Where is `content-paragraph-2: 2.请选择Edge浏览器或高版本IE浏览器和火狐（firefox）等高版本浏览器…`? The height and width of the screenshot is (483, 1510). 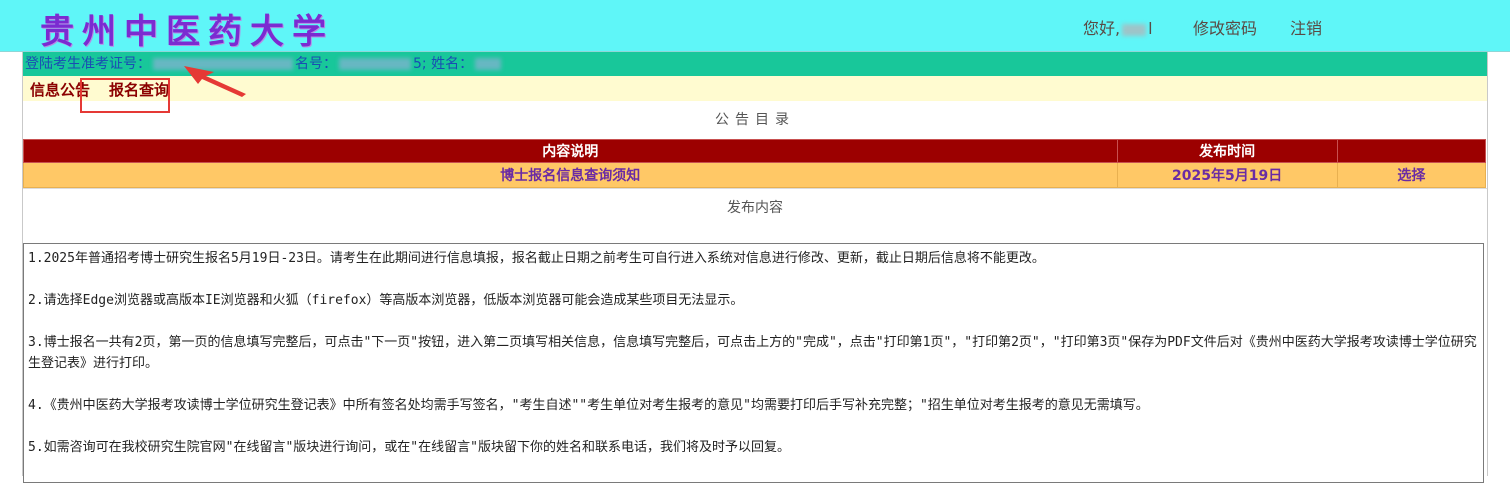 content-paragraph-2: 2.请选择Edge浏览器或高版本IE浏览器和火狐（firefox）等高版本浏览器… is located at coordinates (386, 300).